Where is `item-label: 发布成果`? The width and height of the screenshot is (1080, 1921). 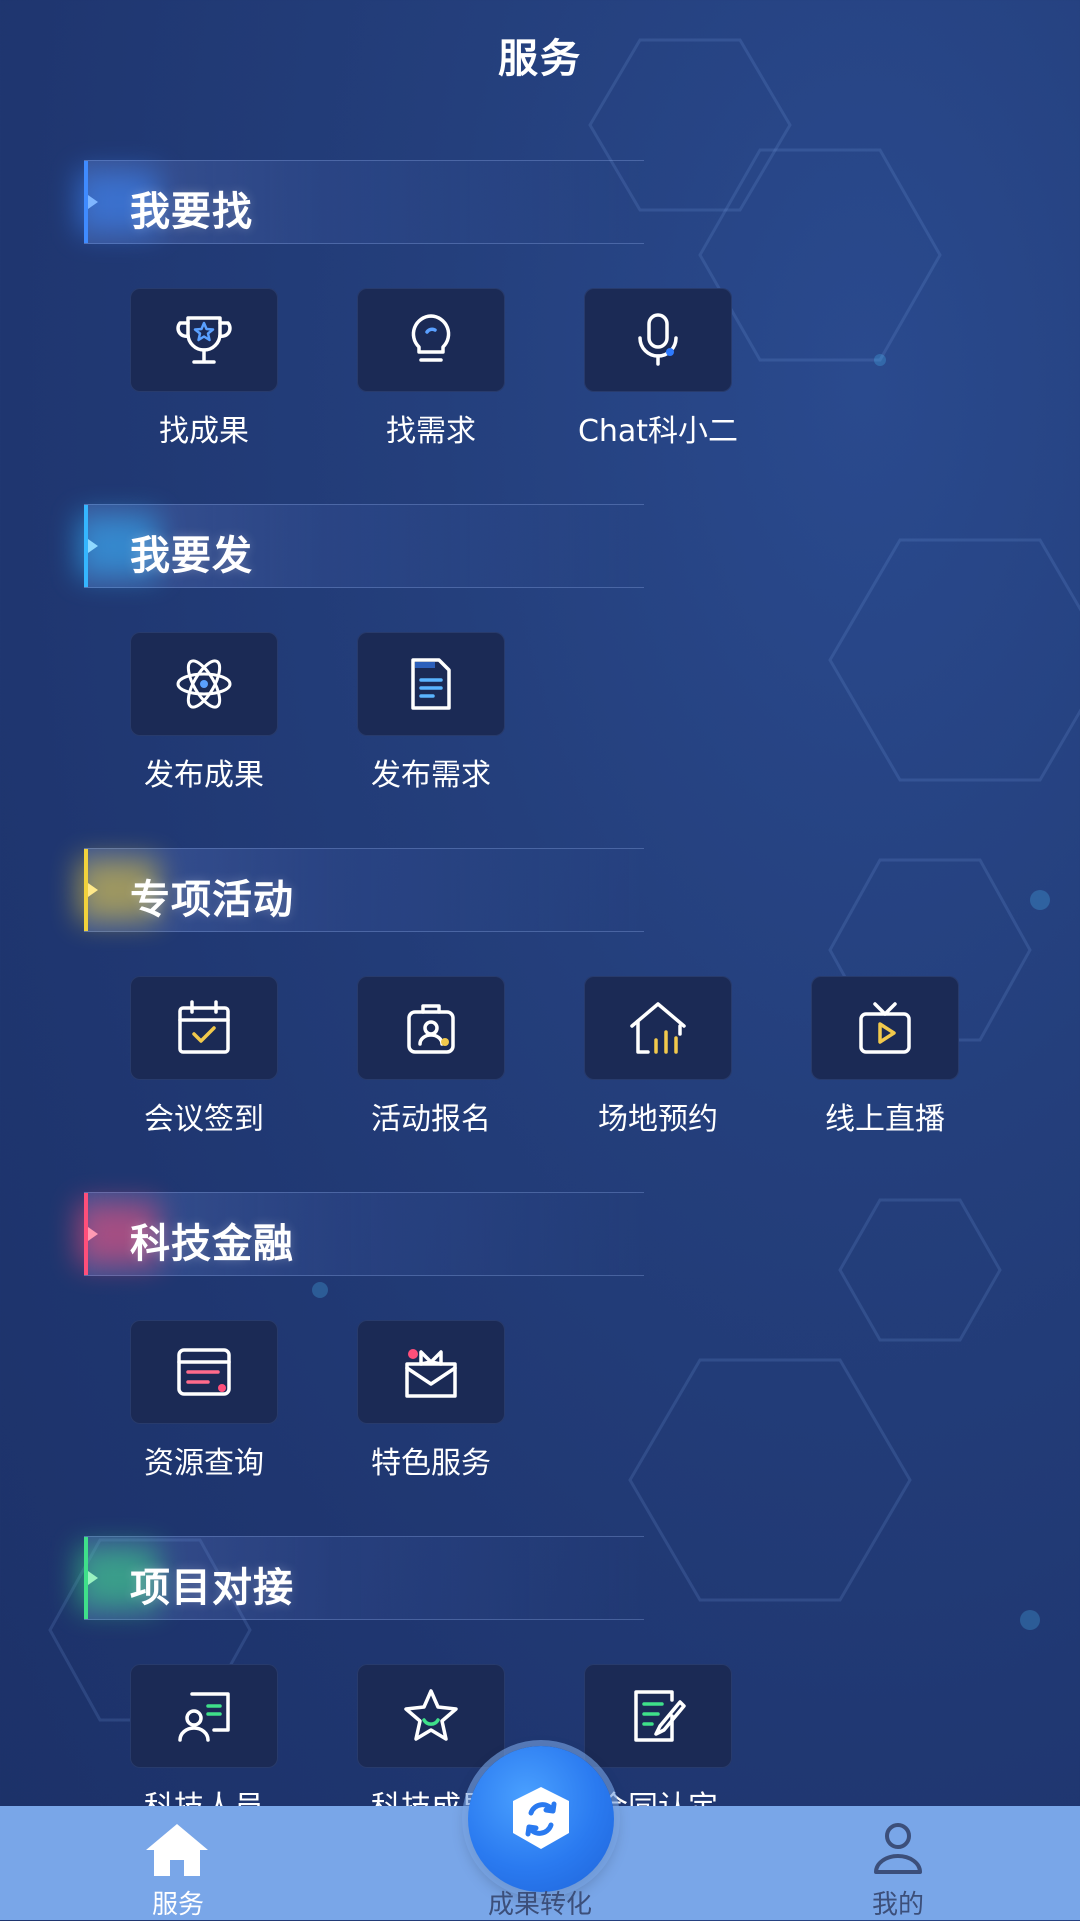
item-label: 发布成果 is located at coordinates (204, 775).